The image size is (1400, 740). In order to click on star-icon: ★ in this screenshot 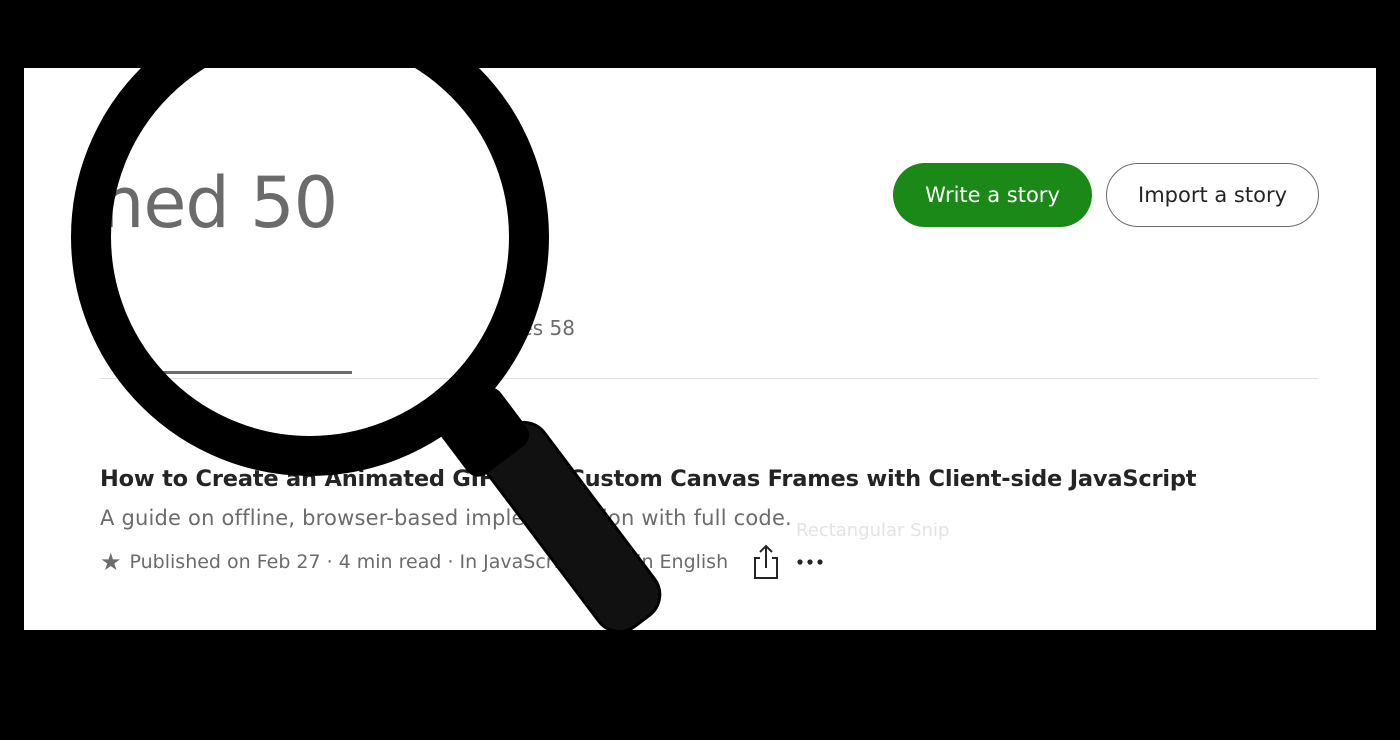, I will do `click(111, 562)`.